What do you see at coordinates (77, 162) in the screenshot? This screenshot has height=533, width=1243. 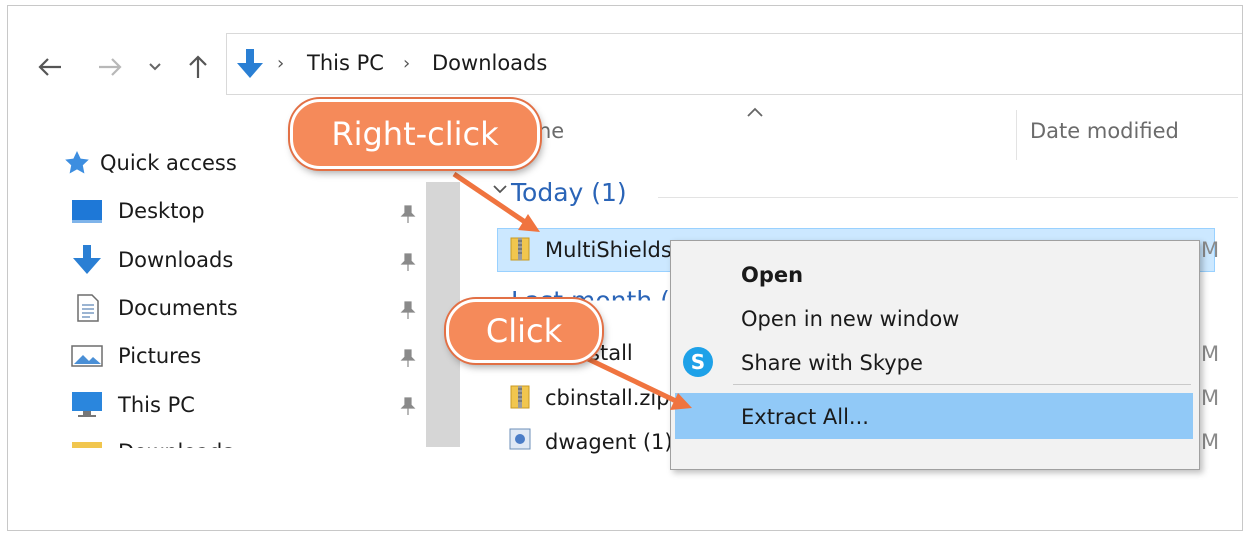 I see `star-icon` at bounding box center [77, 162].